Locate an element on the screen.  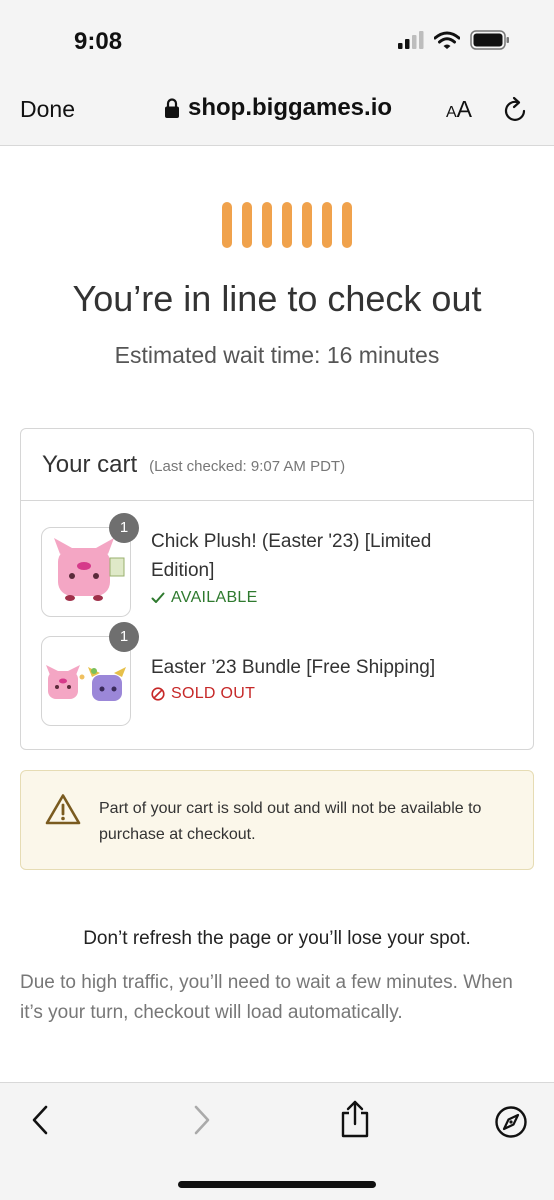
browser-header: Done shop.biggames.io AA is located at coordinates (277, 113).